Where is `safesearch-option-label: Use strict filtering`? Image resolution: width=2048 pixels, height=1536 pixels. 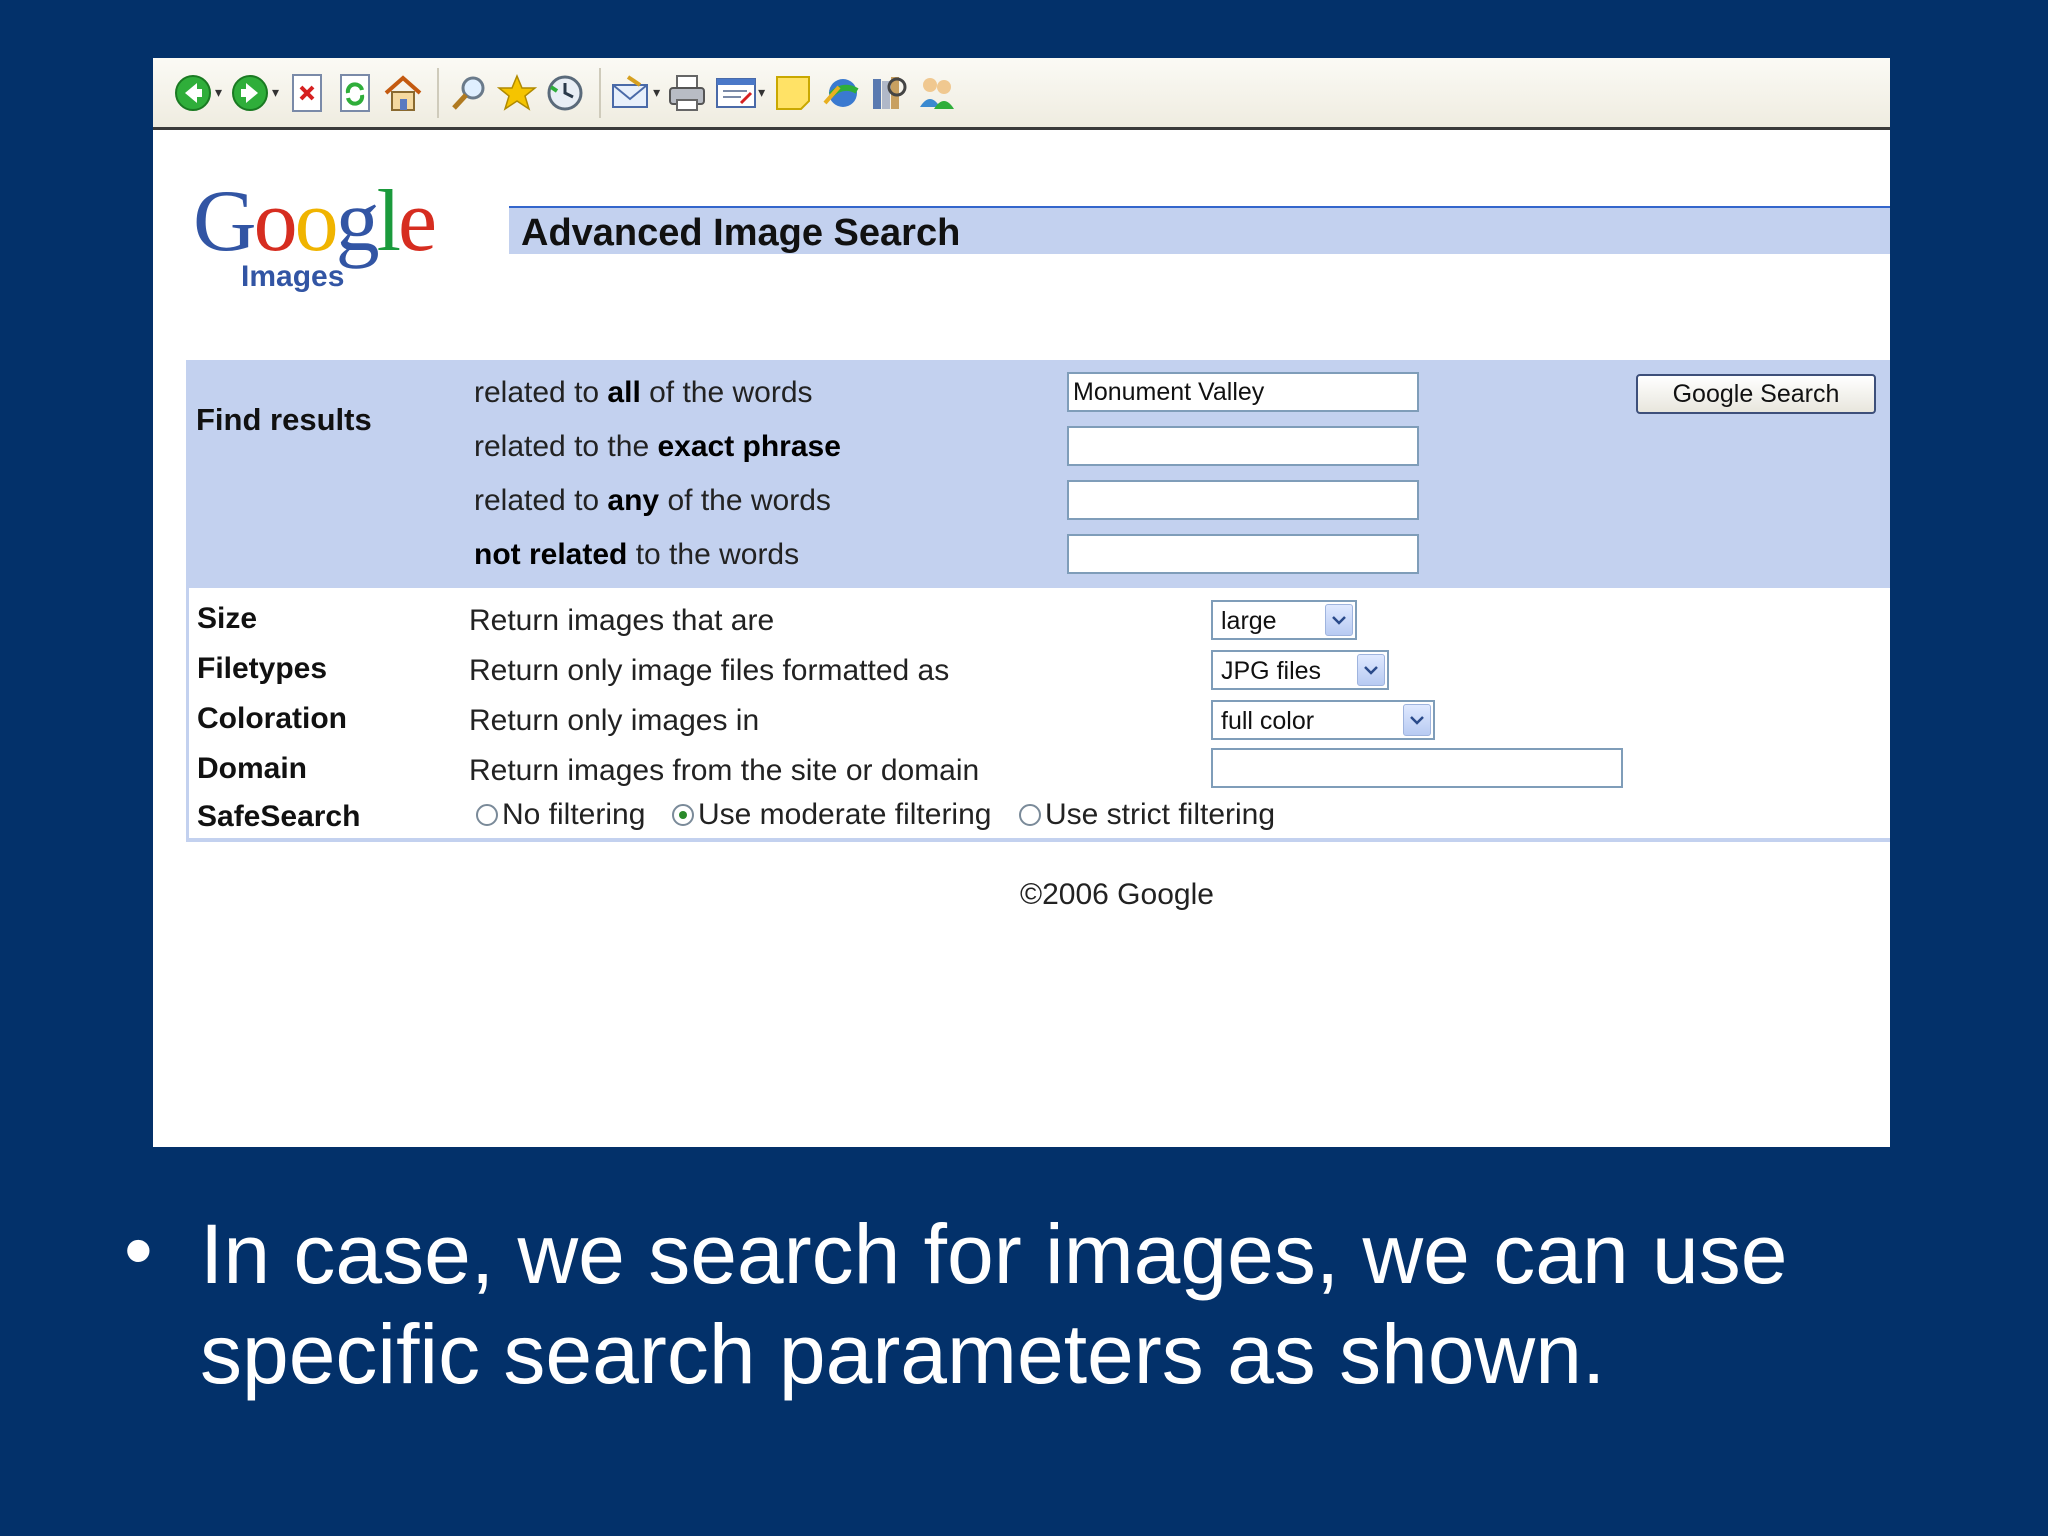
safesearch-option-label: Use strict filtering is located at coordinates (1160, 814).